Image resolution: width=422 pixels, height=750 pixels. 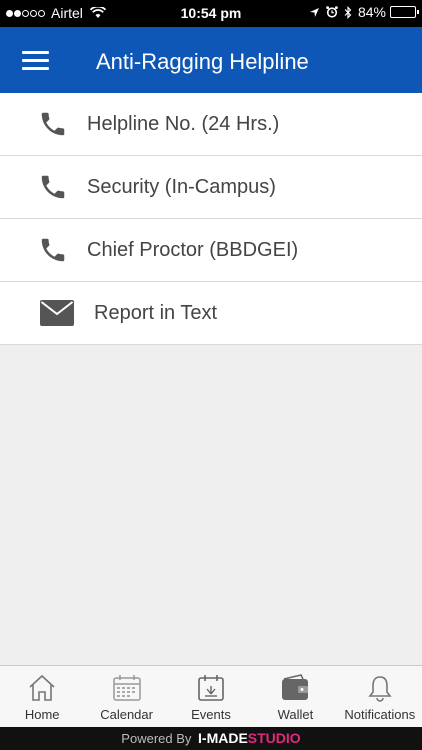 I want to click on bluetooth-icon, so click(x=348, y=12).